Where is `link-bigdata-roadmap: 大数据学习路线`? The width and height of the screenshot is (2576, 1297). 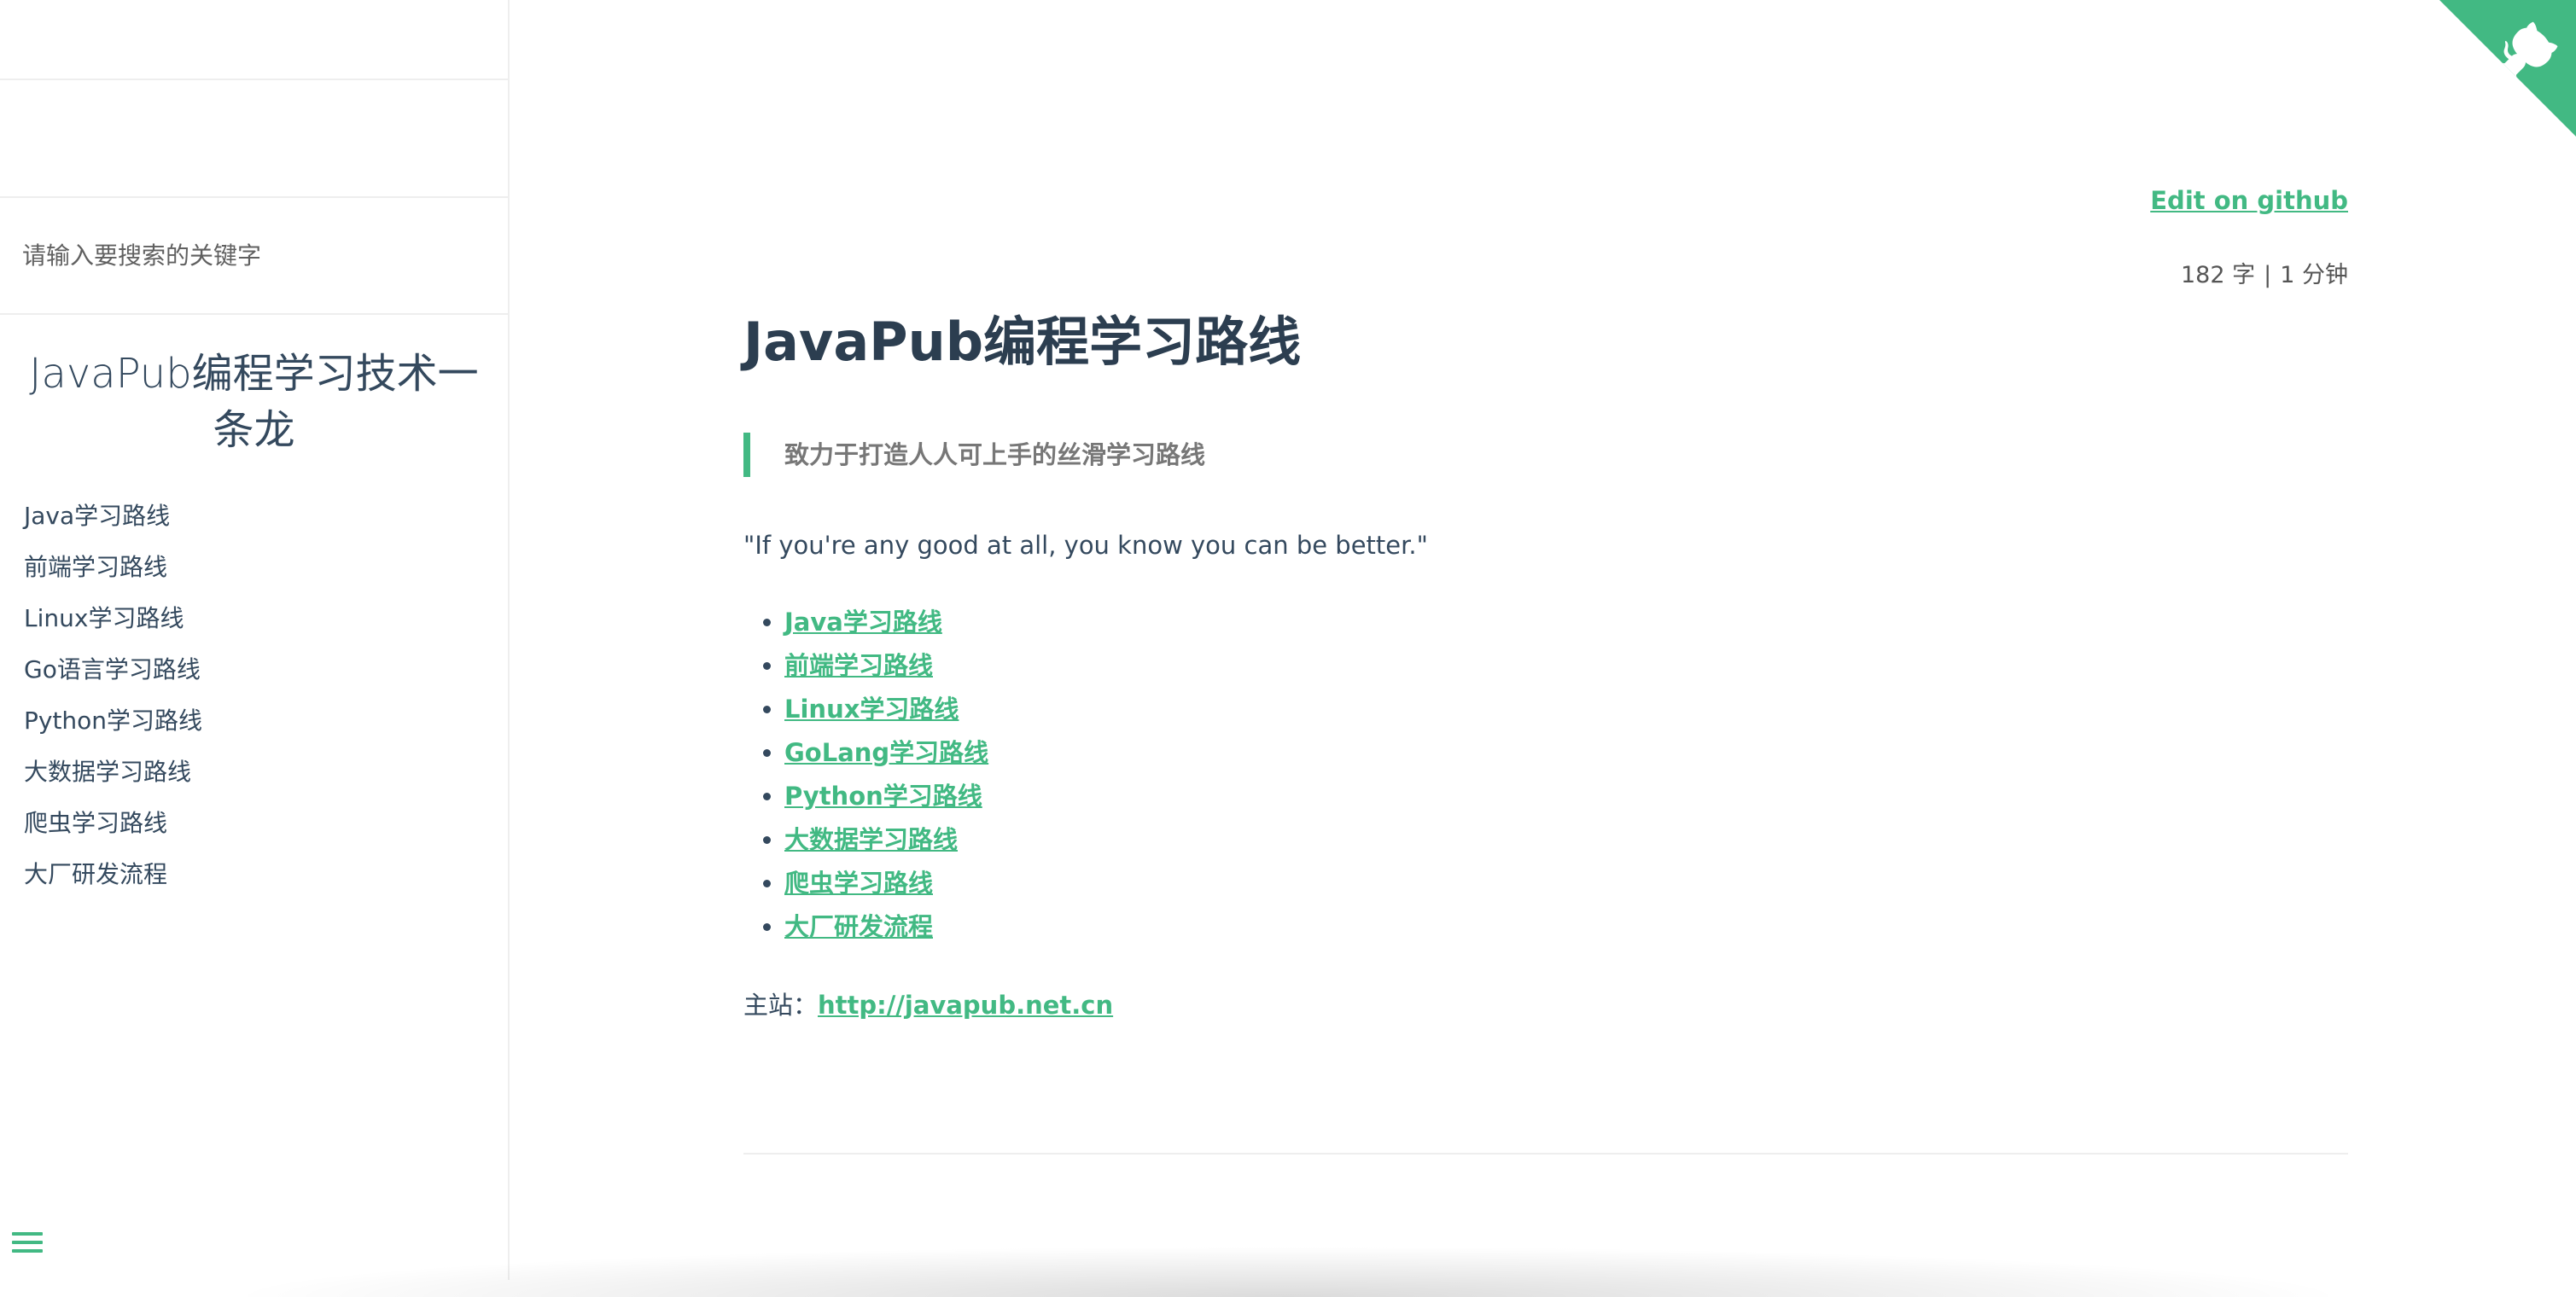 link-bigdata-roadmap: 大数据学习路线 is located at coordinates (871, 839).